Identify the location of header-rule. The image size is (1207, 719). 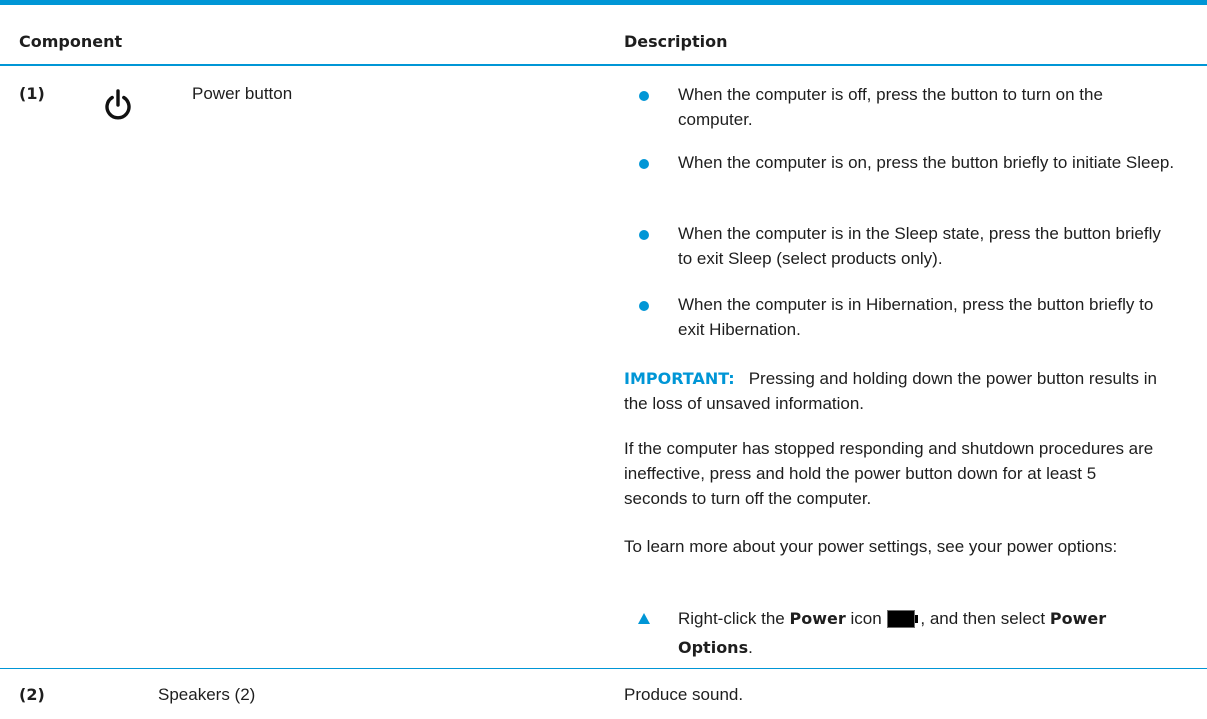
(603, 65).